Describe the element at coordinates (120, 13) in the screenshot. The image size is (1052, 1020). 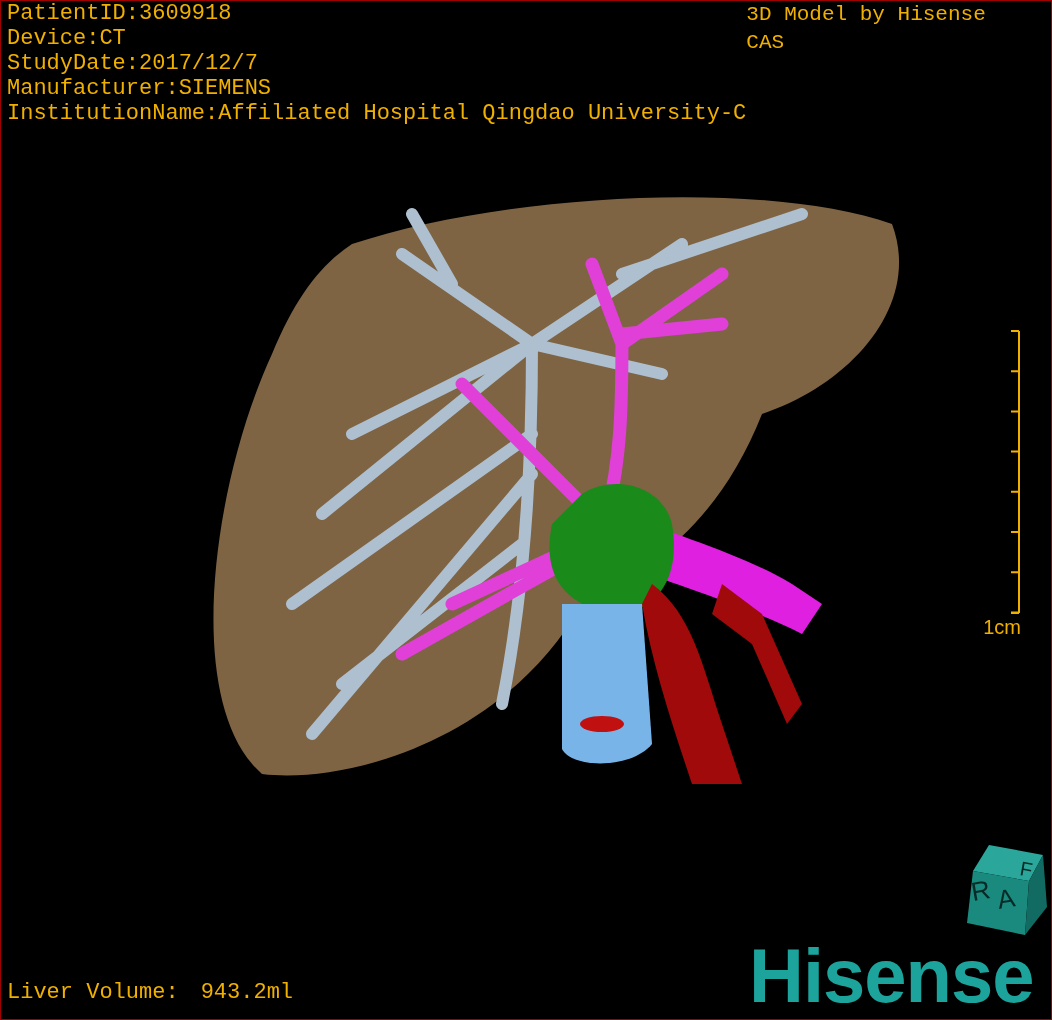
I see `info-line: PatientID:3609918` at that location.